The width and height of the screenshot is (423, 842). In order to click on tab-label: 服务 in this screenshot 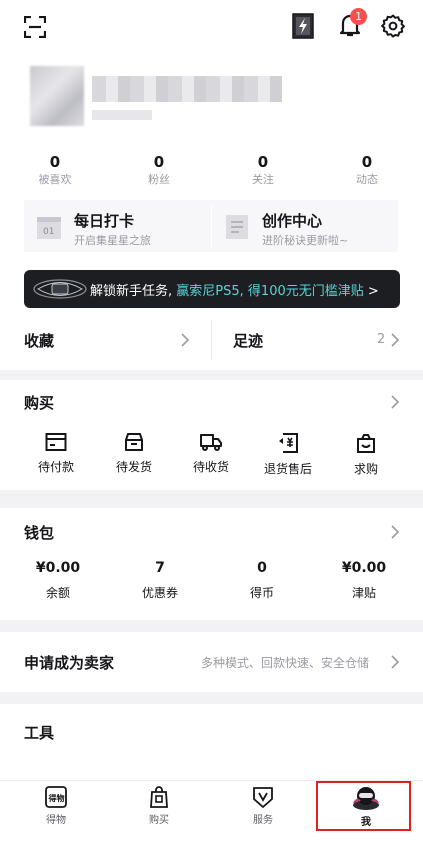, I will do `click(263, 820)`.